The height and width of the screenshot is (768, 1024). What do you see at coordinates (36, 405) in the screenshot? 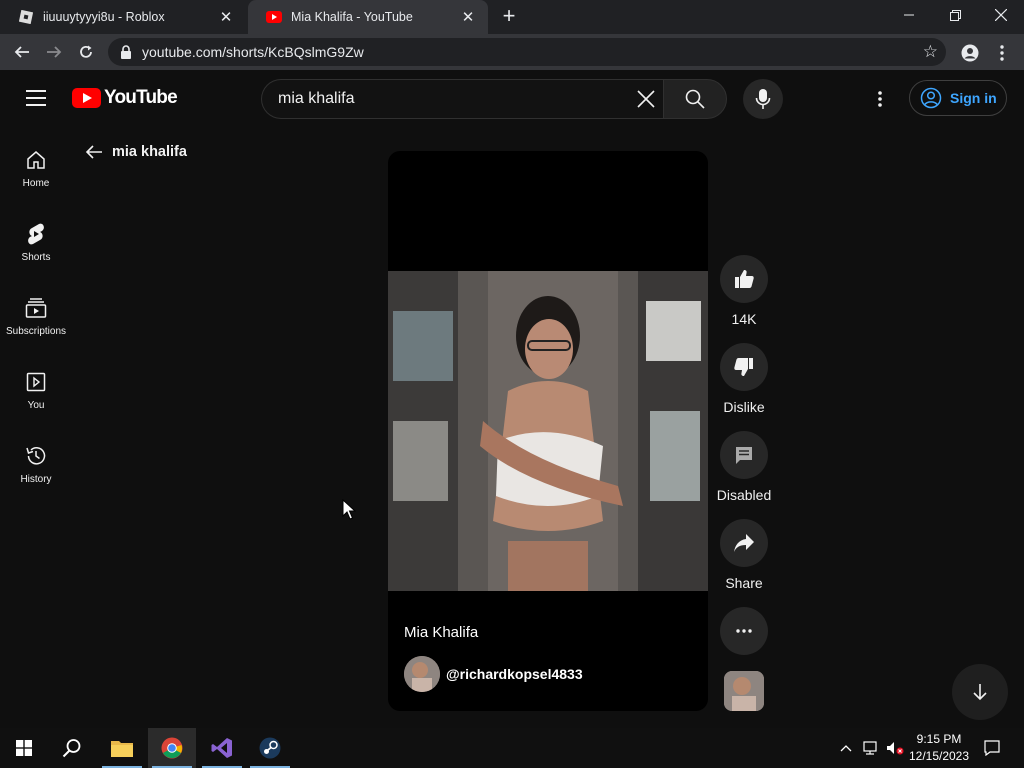
I see `sidebar-item-label: You` at bounding box center [36, 405].